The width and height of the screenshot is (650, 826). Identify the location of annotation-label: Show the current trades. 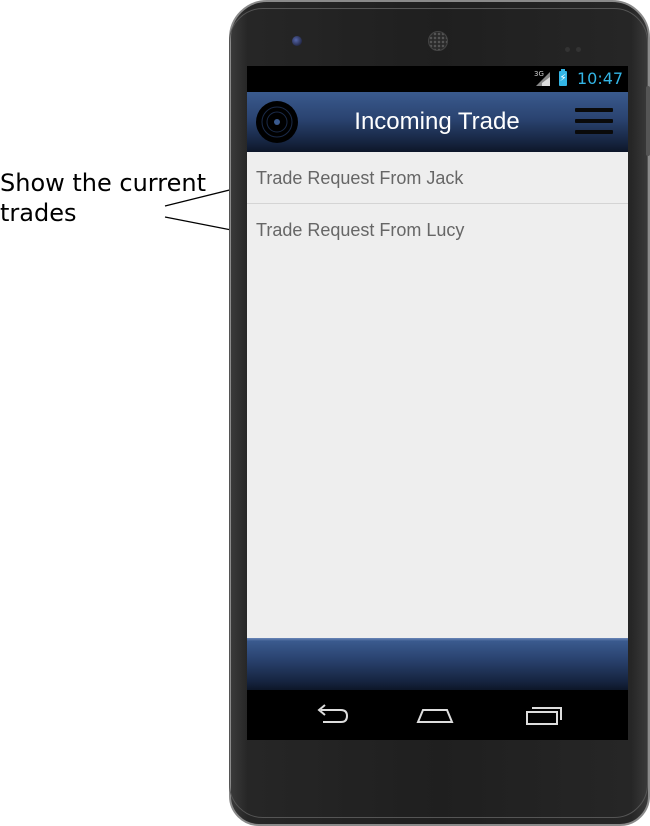
(103, 198).